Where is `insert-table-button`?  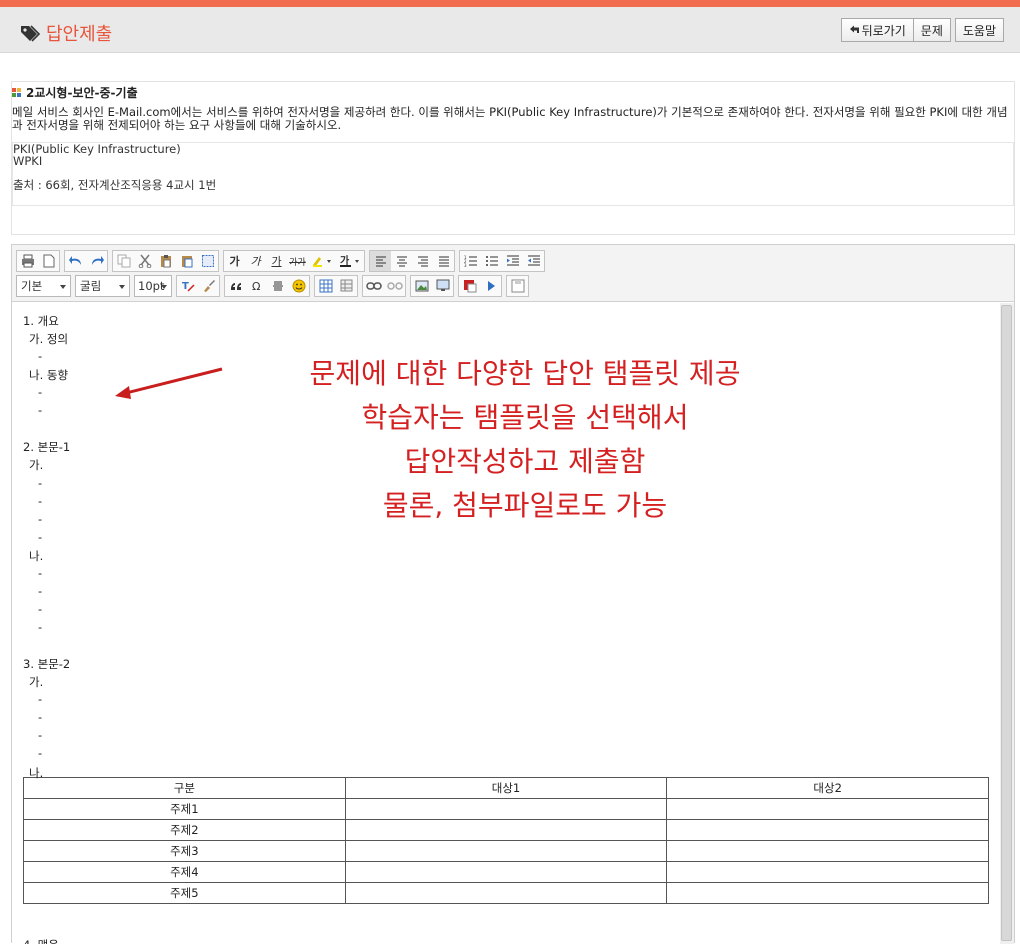
insert-table-button is located at coordinates (325, 286).